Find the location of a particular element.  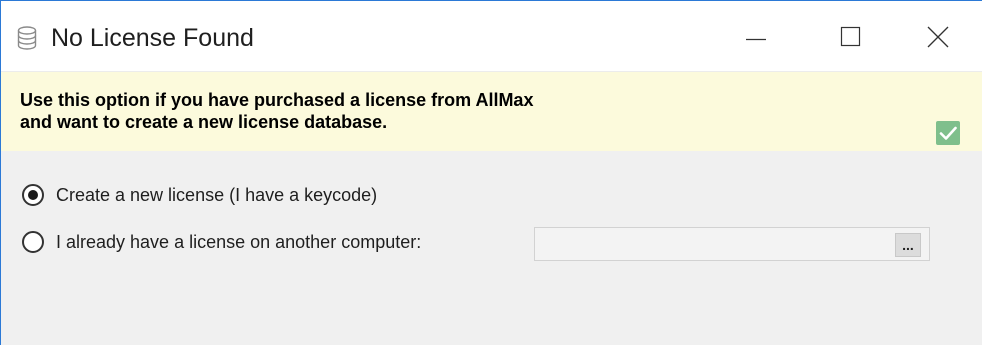

license-path-input is located at coordinates (732, 244).